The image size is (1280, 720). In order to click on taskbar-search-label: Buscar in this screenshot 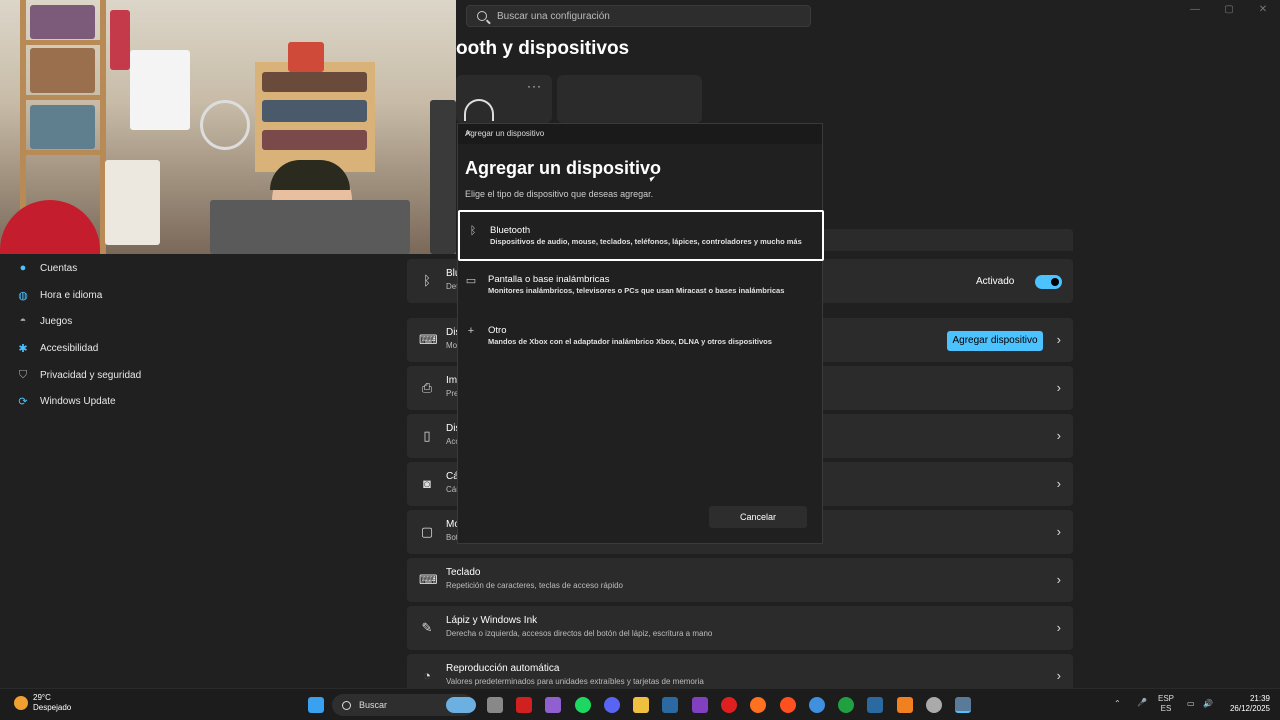, I will do `click(373, 705)`.